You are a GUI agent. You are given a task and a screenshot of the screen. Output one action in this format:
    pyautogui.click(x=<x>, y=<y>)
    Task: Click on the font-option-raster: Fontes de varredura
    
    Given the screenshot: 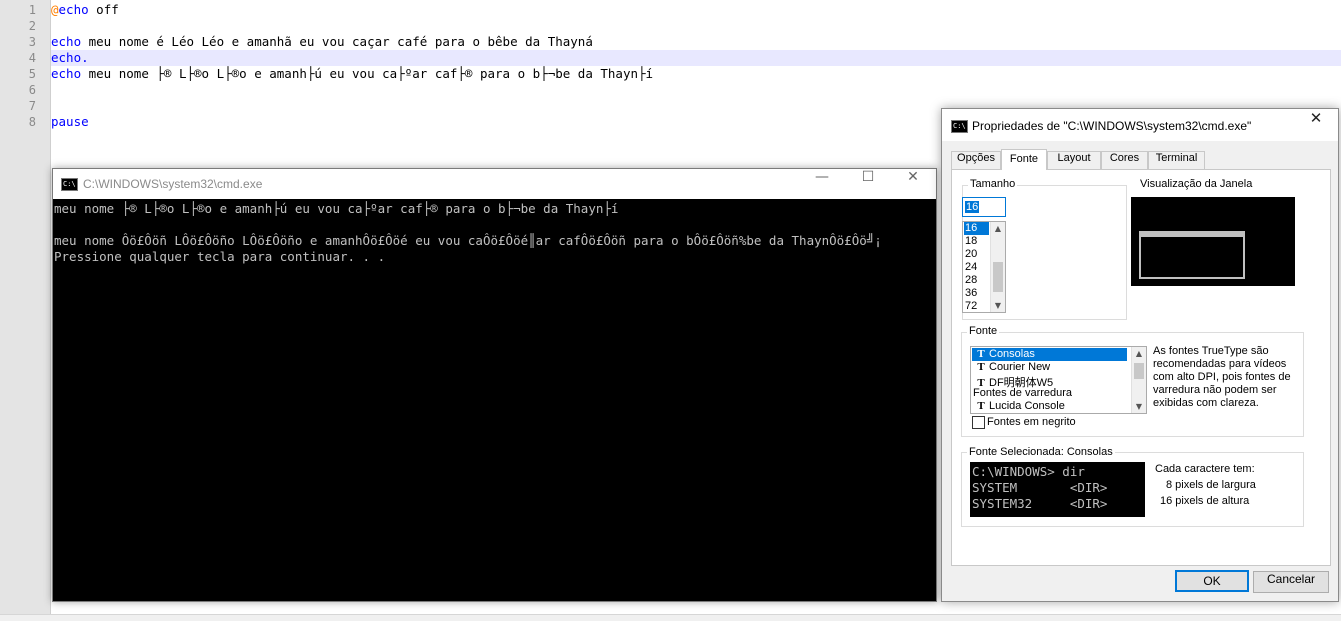 What is the action you would take?
    pyautogui.click(x=1049, y=393)
    